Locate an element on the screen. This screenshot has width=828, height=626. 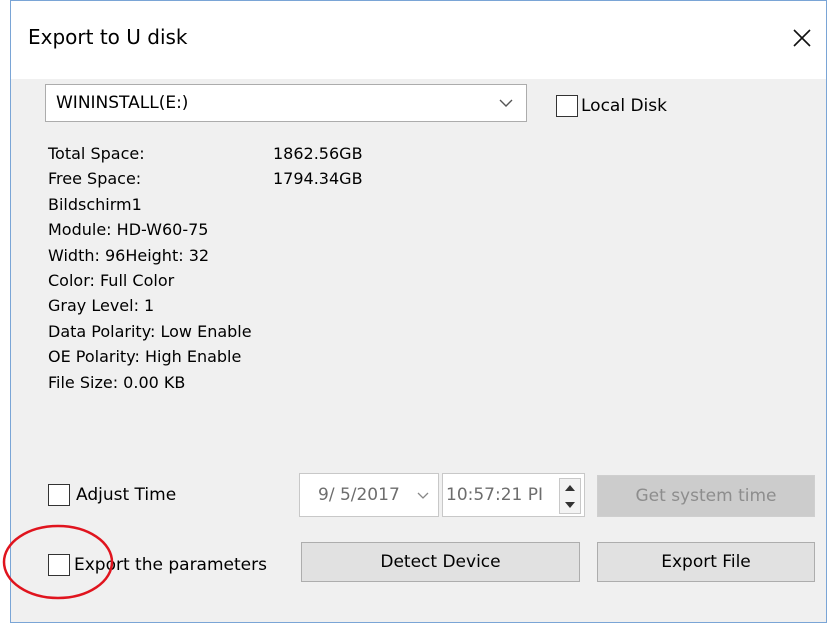
info-row: Color: Full Color is located at coordinates (150, 280).